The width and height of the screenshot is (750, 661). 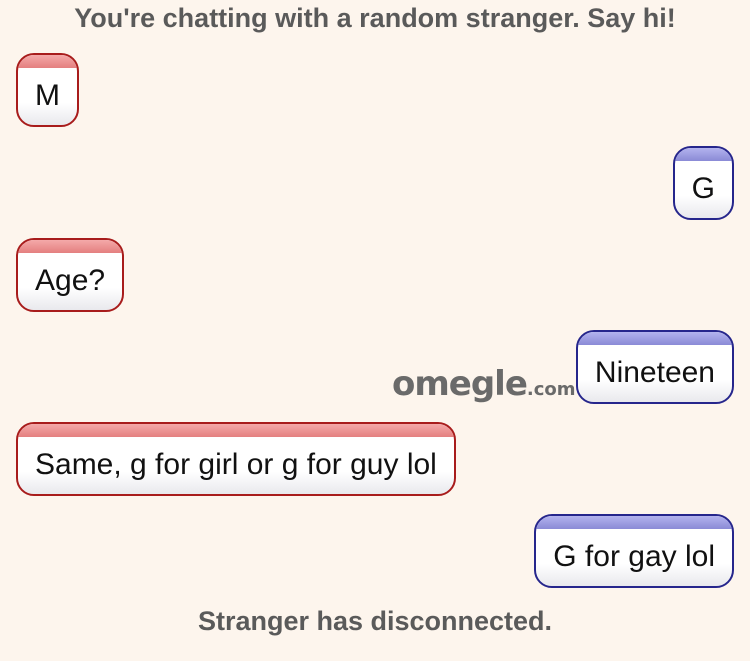 I want to click on you-message: Nineteen, so click(x=654, y=367).